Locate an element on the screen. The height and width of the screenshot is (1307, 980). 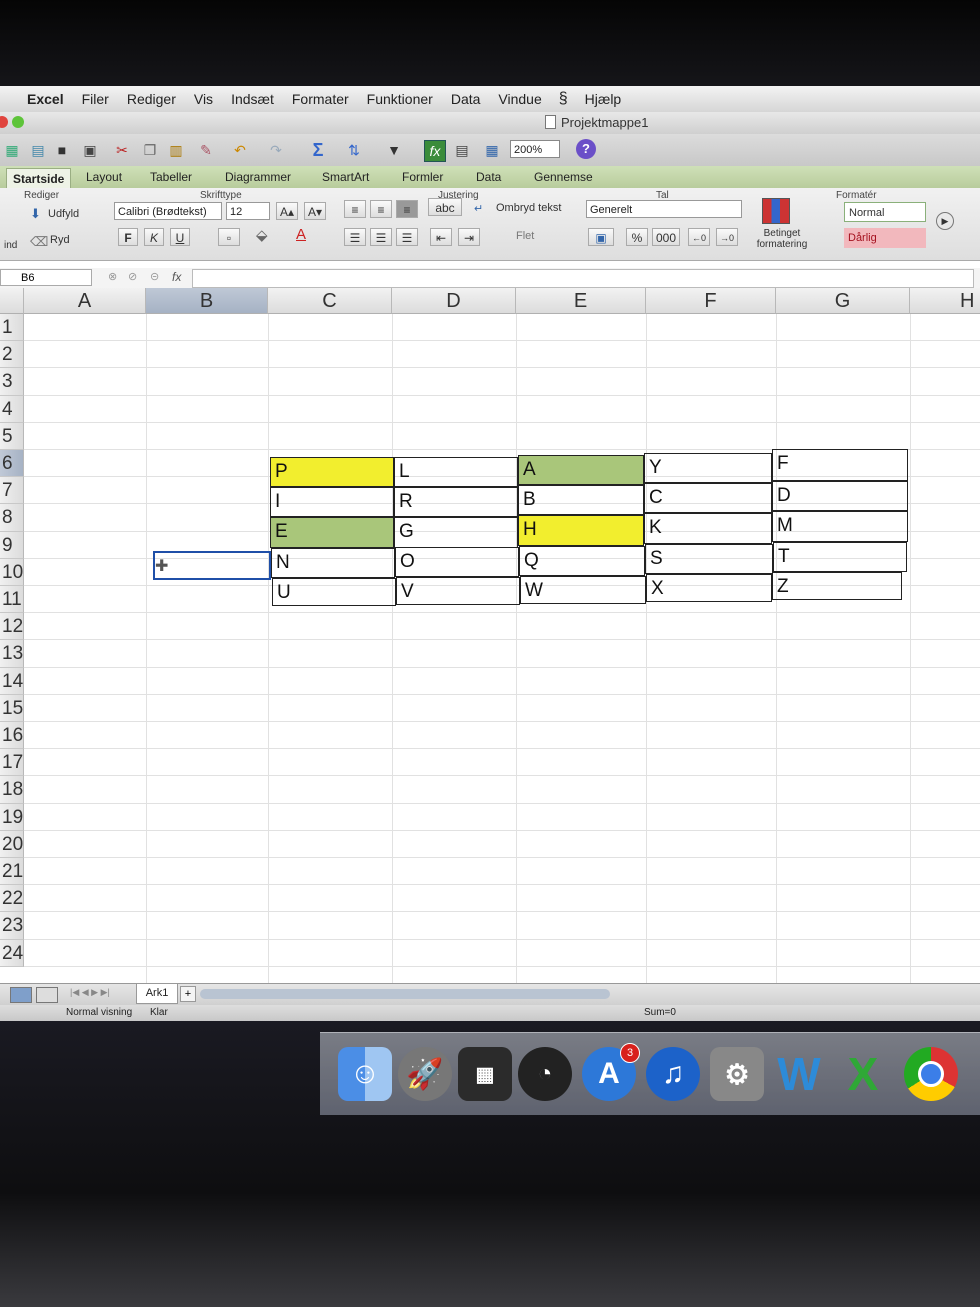
wrap-text-button: Ombryd tekst is located at coordinates (528, 208).